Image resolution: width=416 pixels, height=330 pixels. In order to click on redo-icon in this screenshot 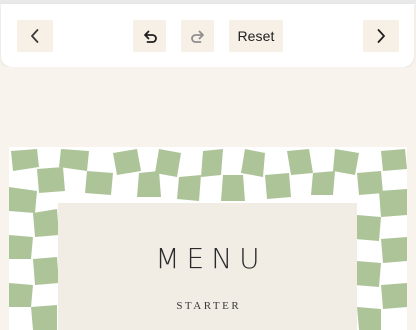, I will do `click(198, 36)`.